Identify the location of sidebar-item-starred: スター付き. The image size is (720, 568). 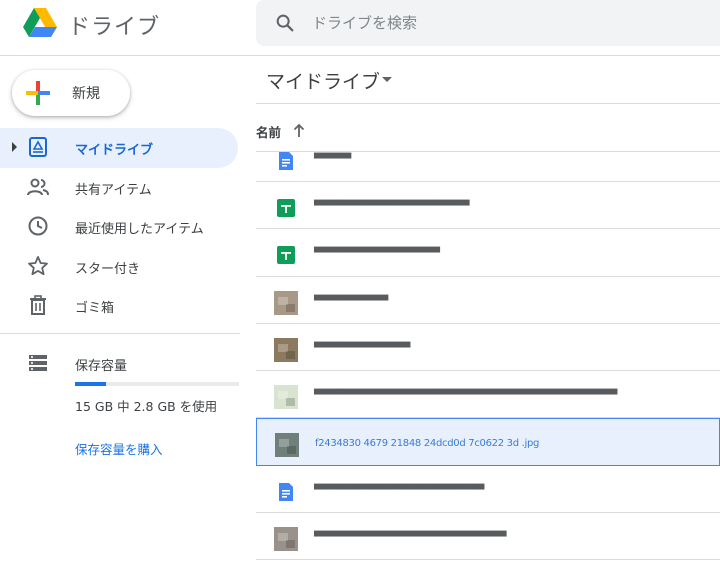
(119, 267).